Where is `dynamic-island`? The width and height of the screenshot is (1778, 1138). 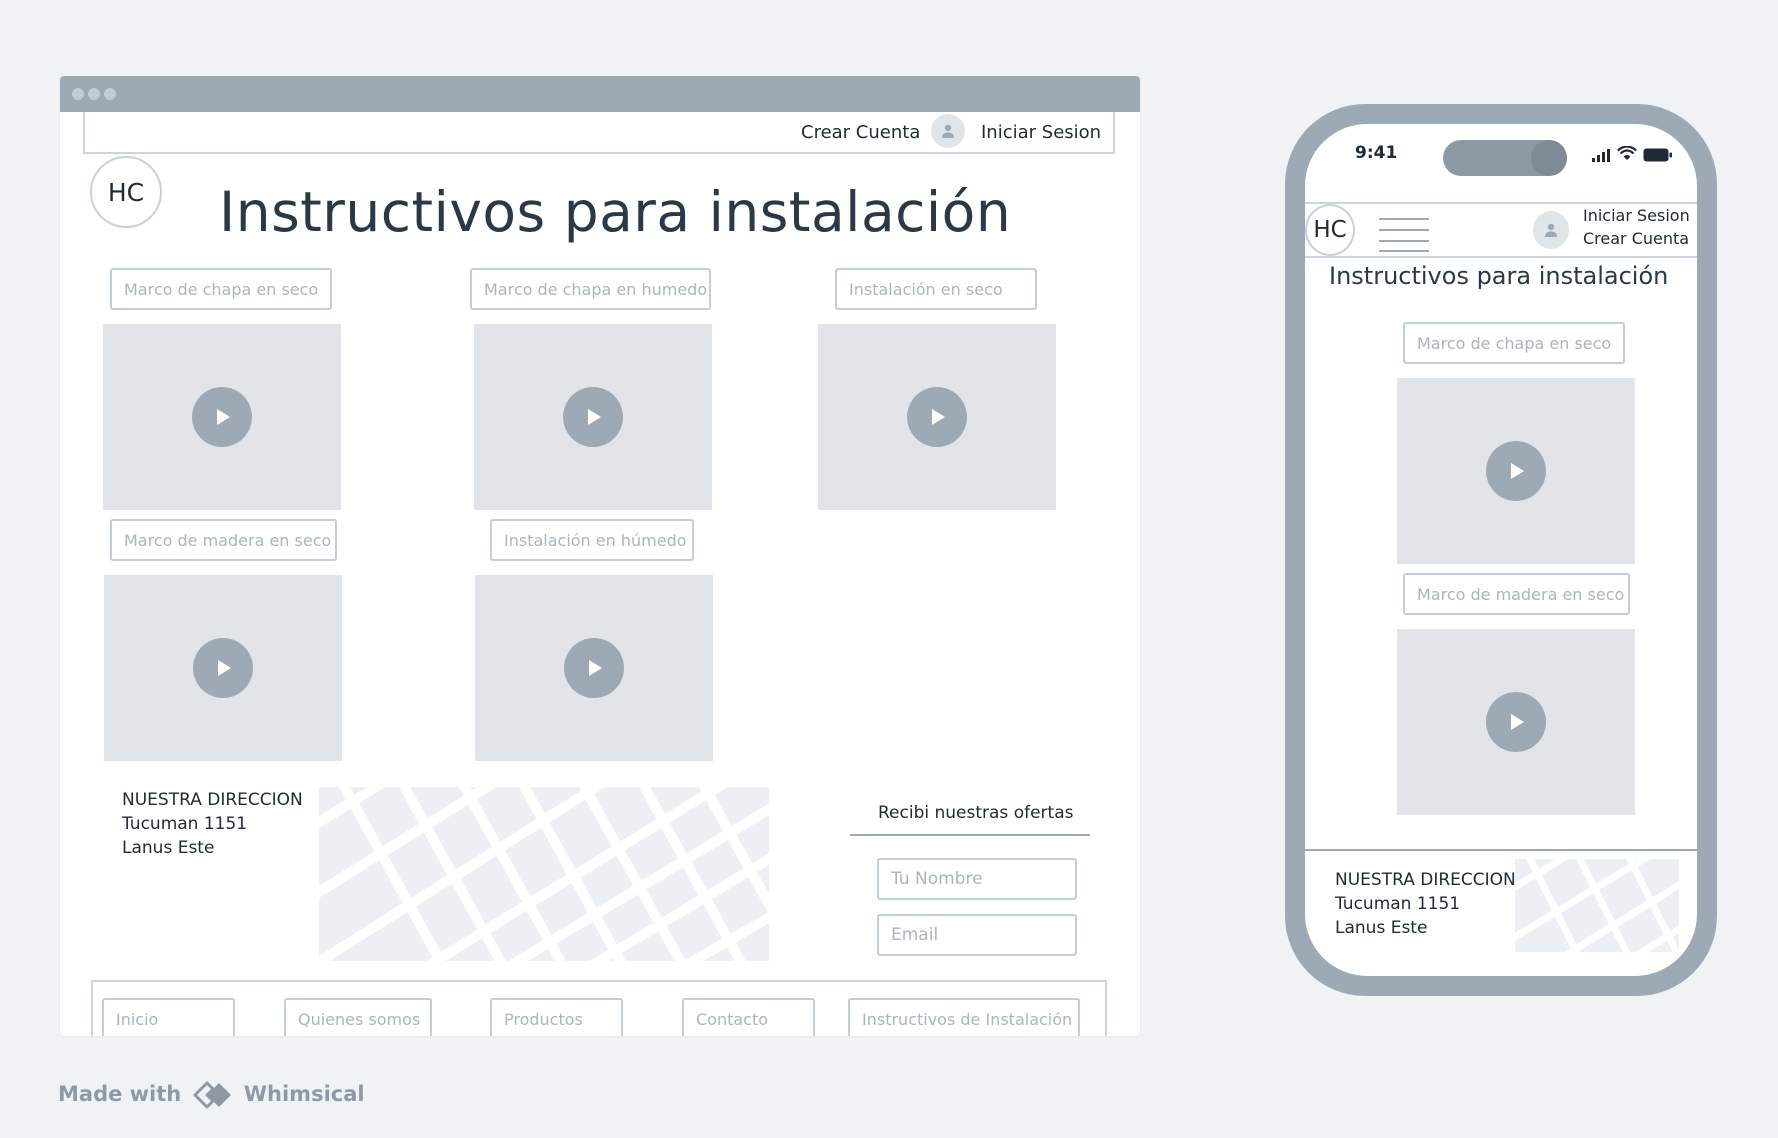
dynamic-island is located at coordinates (1505, 158).